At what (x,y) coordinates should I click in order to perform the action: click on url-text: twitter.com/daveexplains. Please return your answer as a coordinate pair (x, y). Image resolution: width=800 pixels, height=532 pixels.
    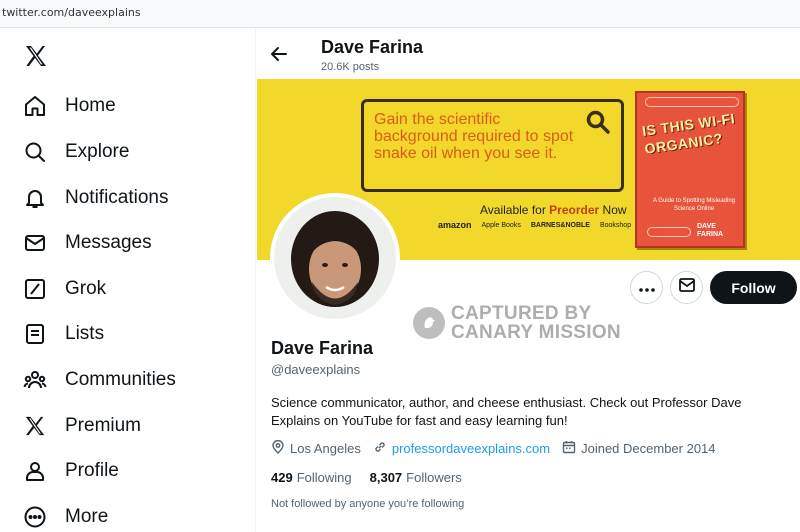
    Looking at the image, I should click on (71, 12).